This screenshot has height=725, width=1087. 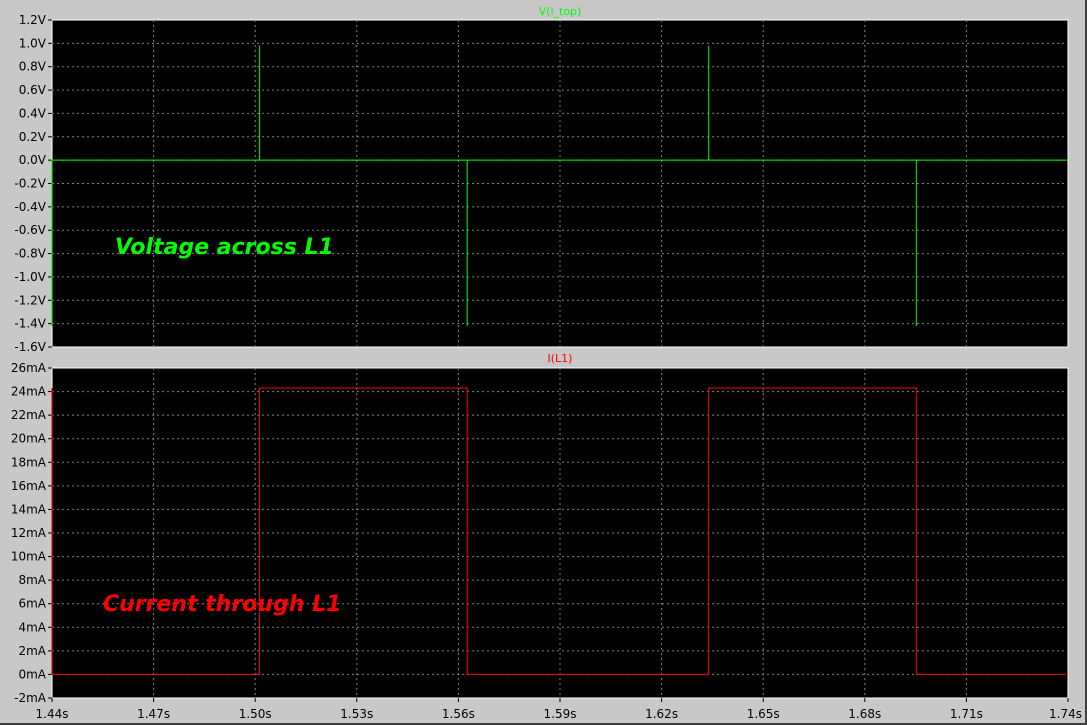 What do you see at coordinates (29, 557) in the screenshot?
I see `y-tick-label: 10mA` at bounding box center [29, 557].